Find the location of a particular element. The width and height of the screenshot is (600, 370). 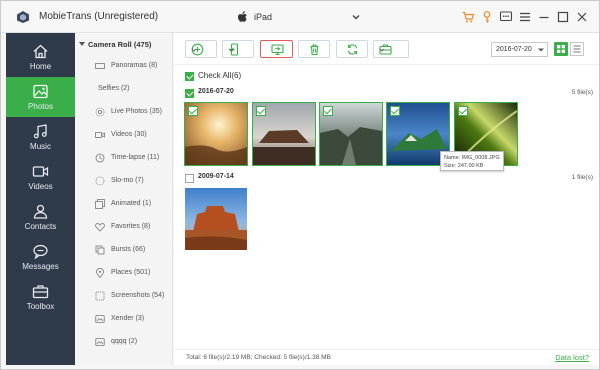

sidebar-item-label: Toolbox is located at coordinates (40, 306).